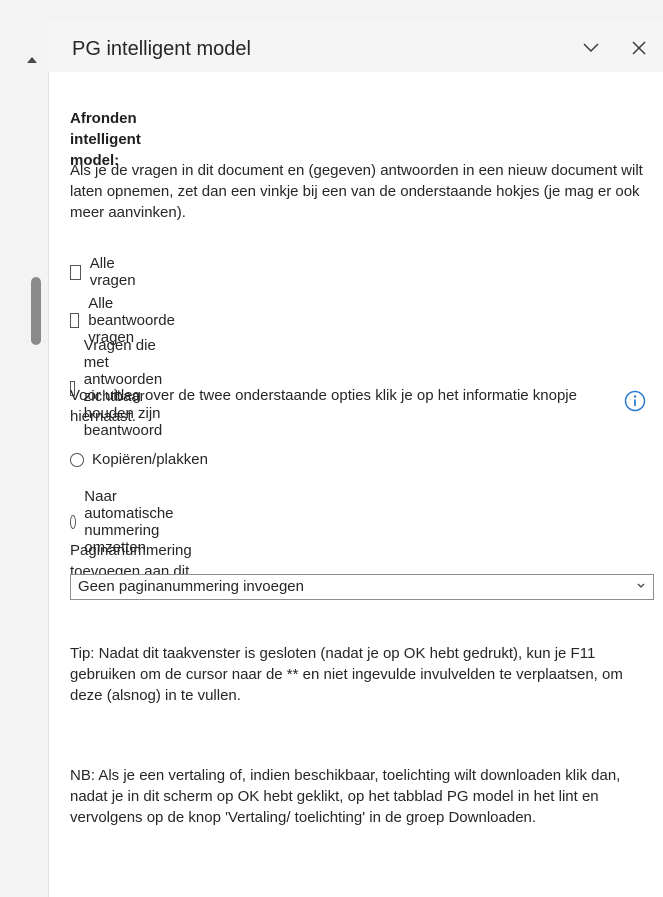 Image resolution: width=663 pixels, height=897 pixels. Describe the element at coordinates (32, 60) in the screenshot. I see `scroll-up-arrow-icon` at that location.